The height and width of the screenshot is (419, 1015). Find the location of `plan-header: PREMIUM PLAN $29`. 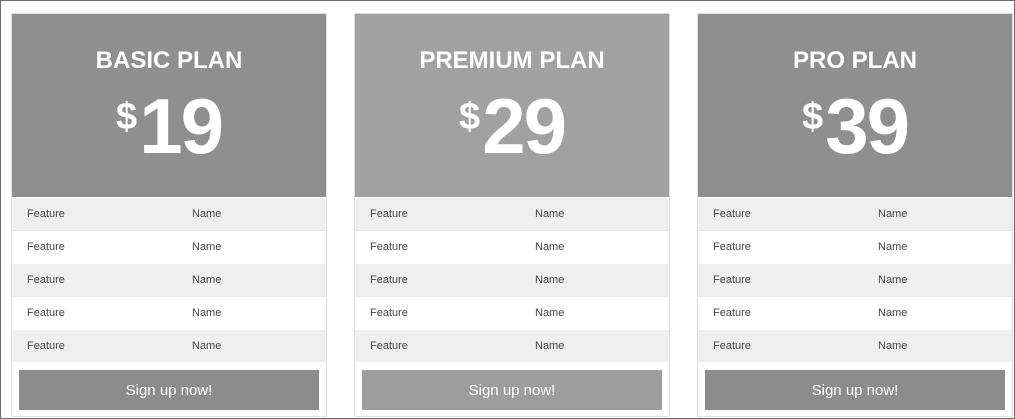

plan-header: PREMIUM PLAN $29 is located at coordinates (512, 105).